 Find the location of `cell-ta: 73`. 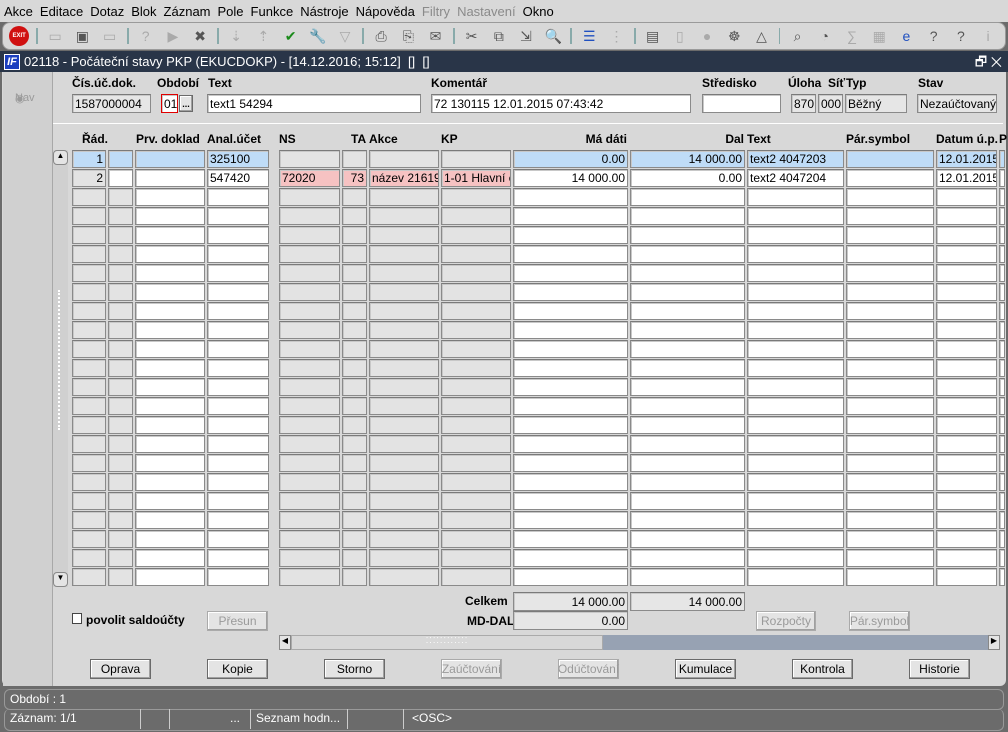

cell-ta: 73 is located at coordinates (354, 178).